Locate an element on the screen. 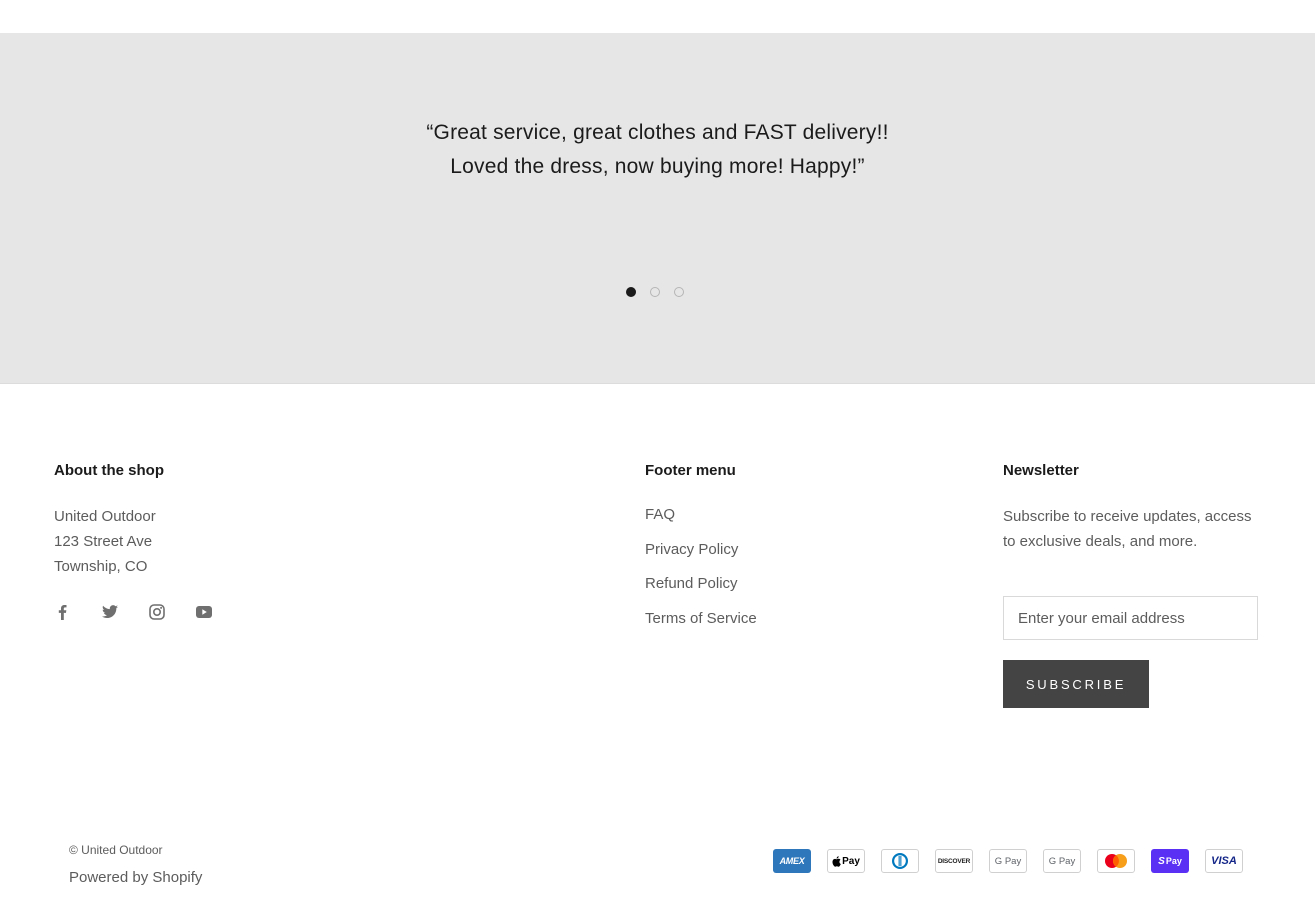 This screenshot has width=1315, height=914. facebook-link is located at coordinates (77, 612).